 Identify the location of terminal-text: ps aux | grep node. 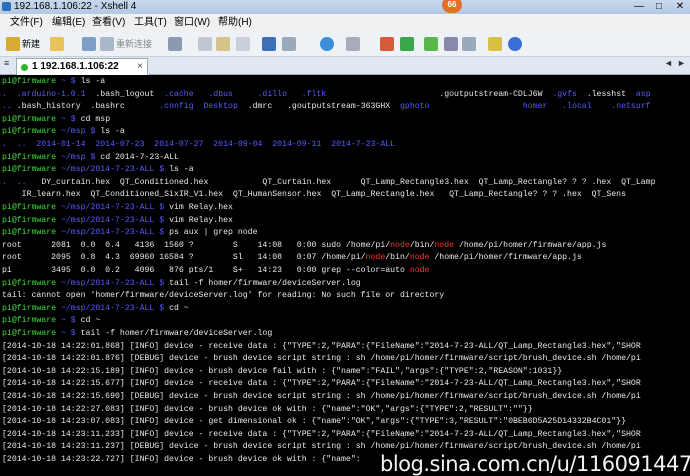
(213, 233).